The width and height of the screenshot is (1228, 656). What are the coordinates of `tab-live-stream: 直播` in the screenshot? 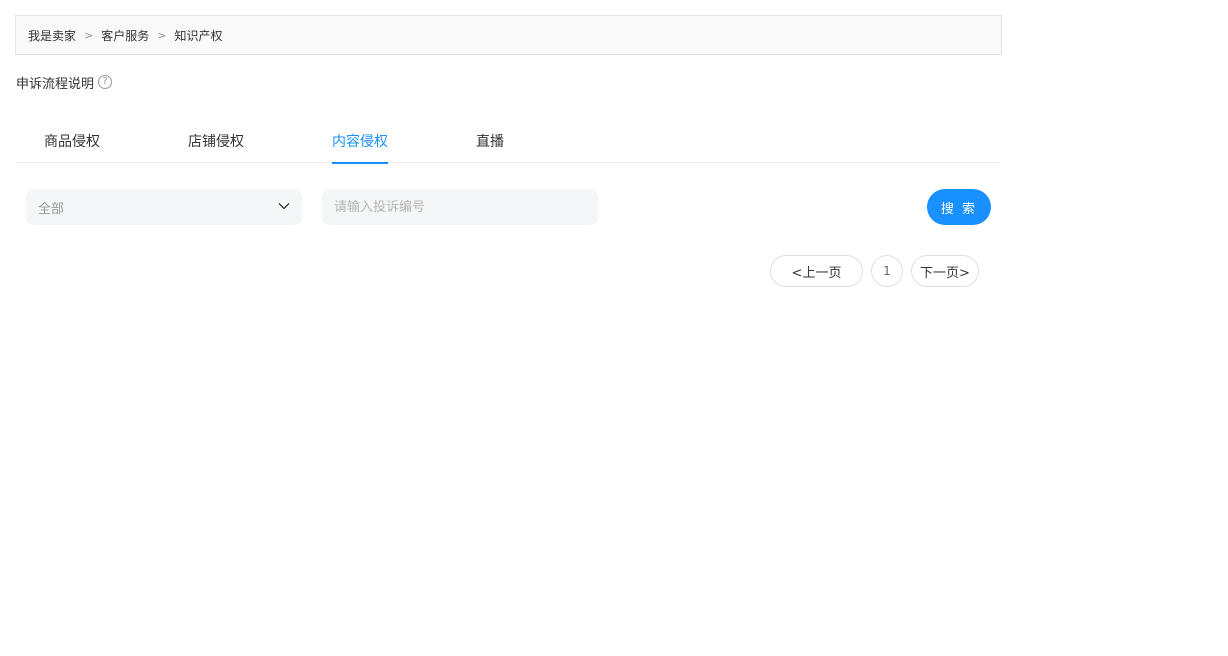 It's located at (490, 140).